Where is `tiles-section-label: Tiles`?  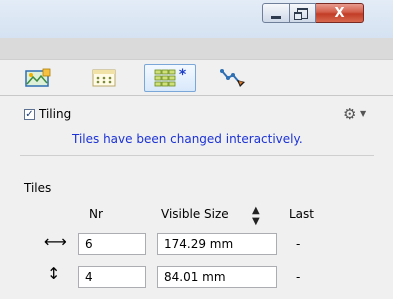
tiles-section-label: Tiles is located at coordinates (38, 188).